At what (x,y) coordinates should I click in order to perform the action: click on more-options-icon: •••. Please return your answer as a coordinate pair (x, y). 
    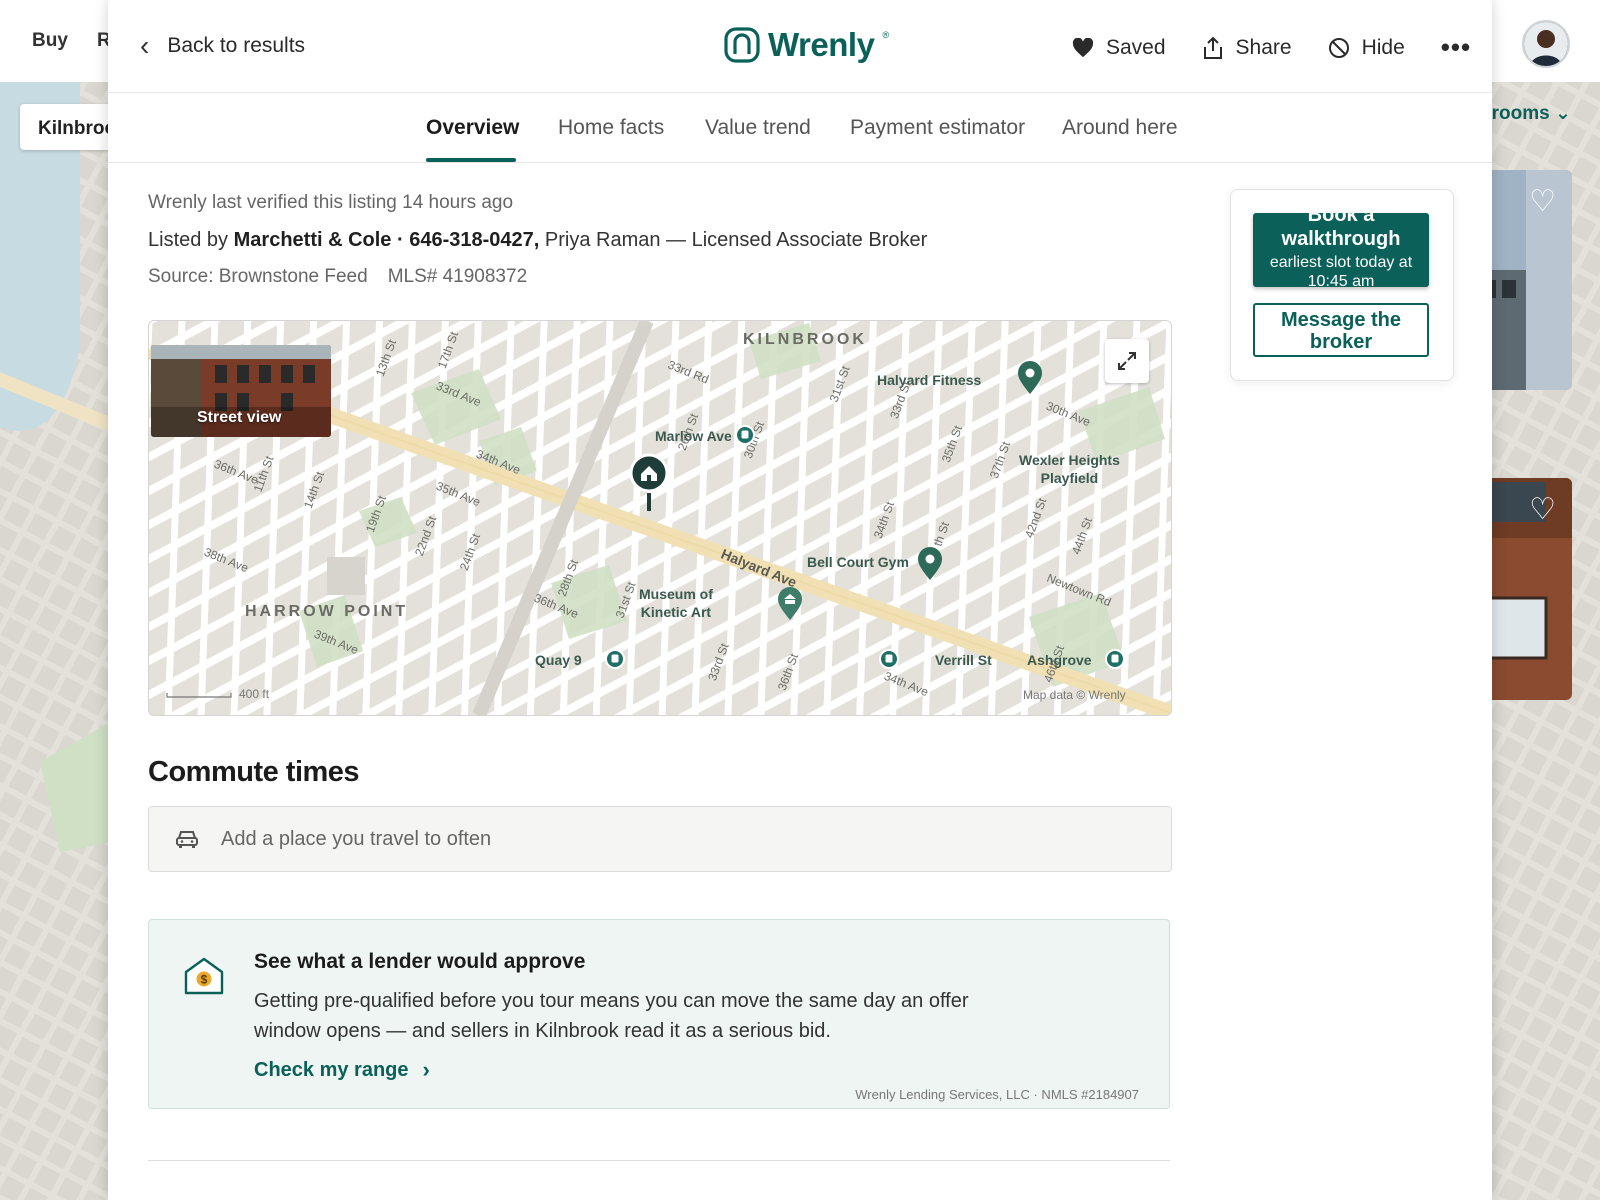
    Looking at the image, I should click on (1456, 47).